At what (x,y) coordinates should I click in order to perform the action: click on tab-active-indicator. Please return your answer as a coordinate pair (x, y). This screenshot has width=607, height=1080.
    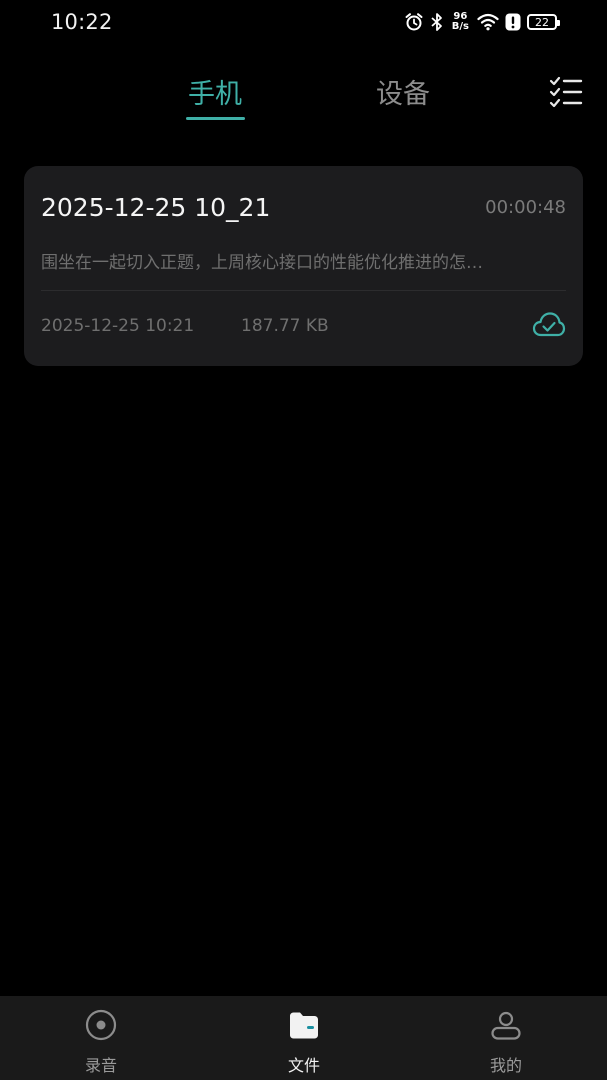
    Looking at the image, I should click on (215, 118).